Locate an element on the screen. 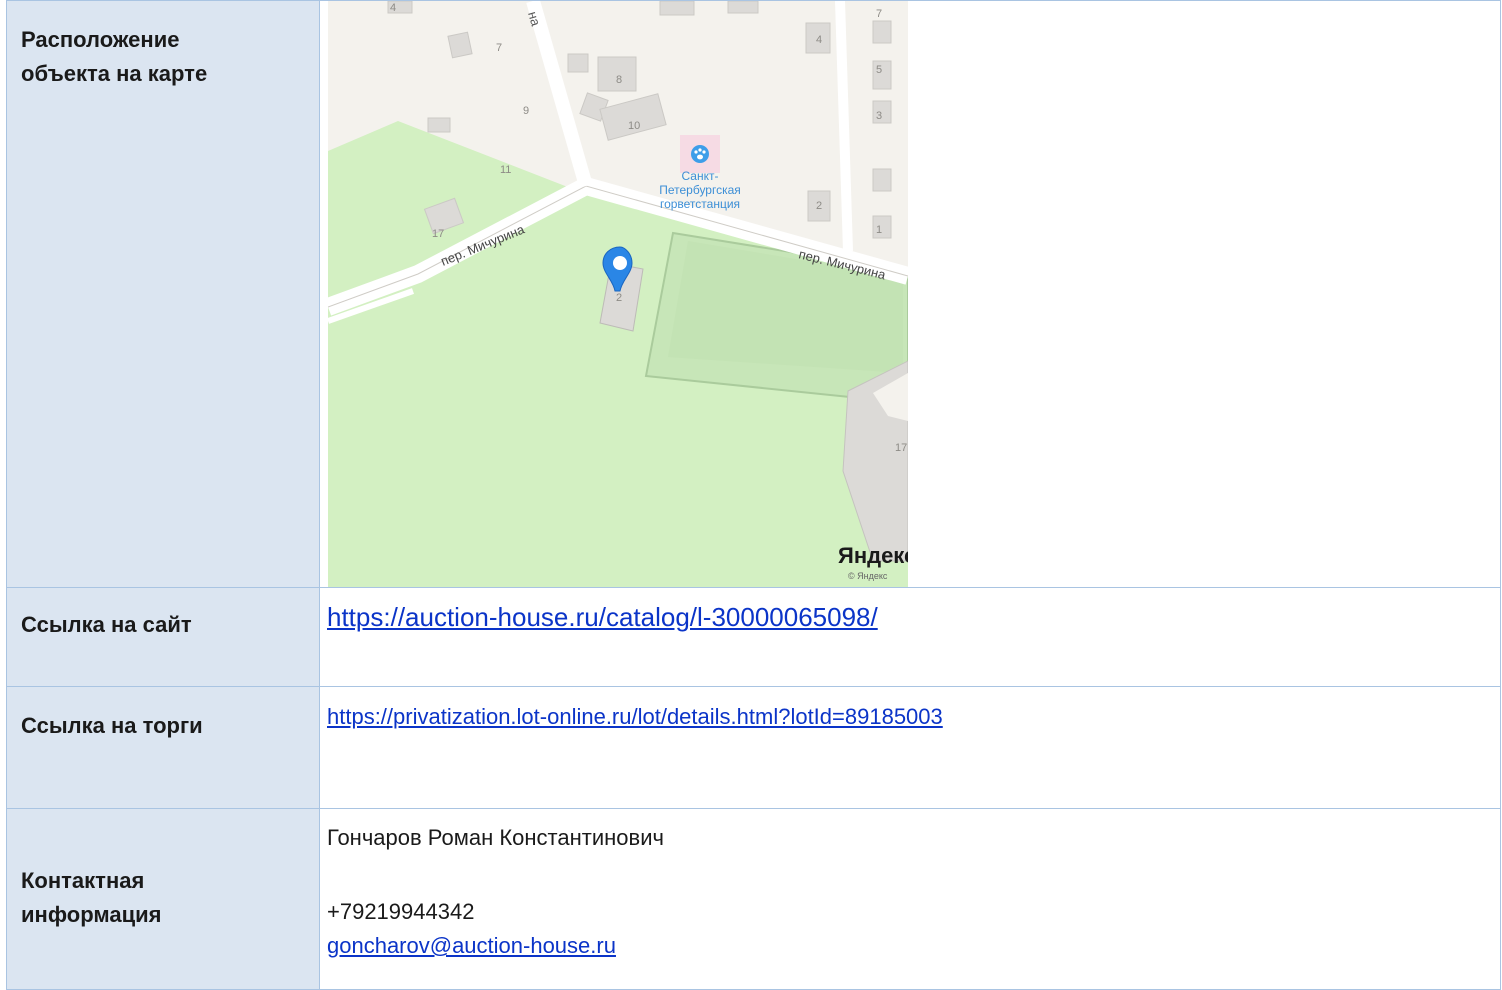 This screenshot has height=990, width=1502. contact-email-link: goncharov@auction-house.ru is located at coordinates (910, 944).